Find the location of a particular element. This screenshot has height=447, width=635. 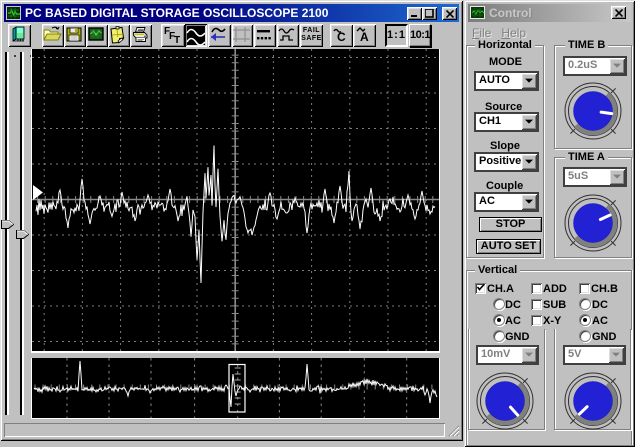

svg-text: C is located at coordinates (341, 37).